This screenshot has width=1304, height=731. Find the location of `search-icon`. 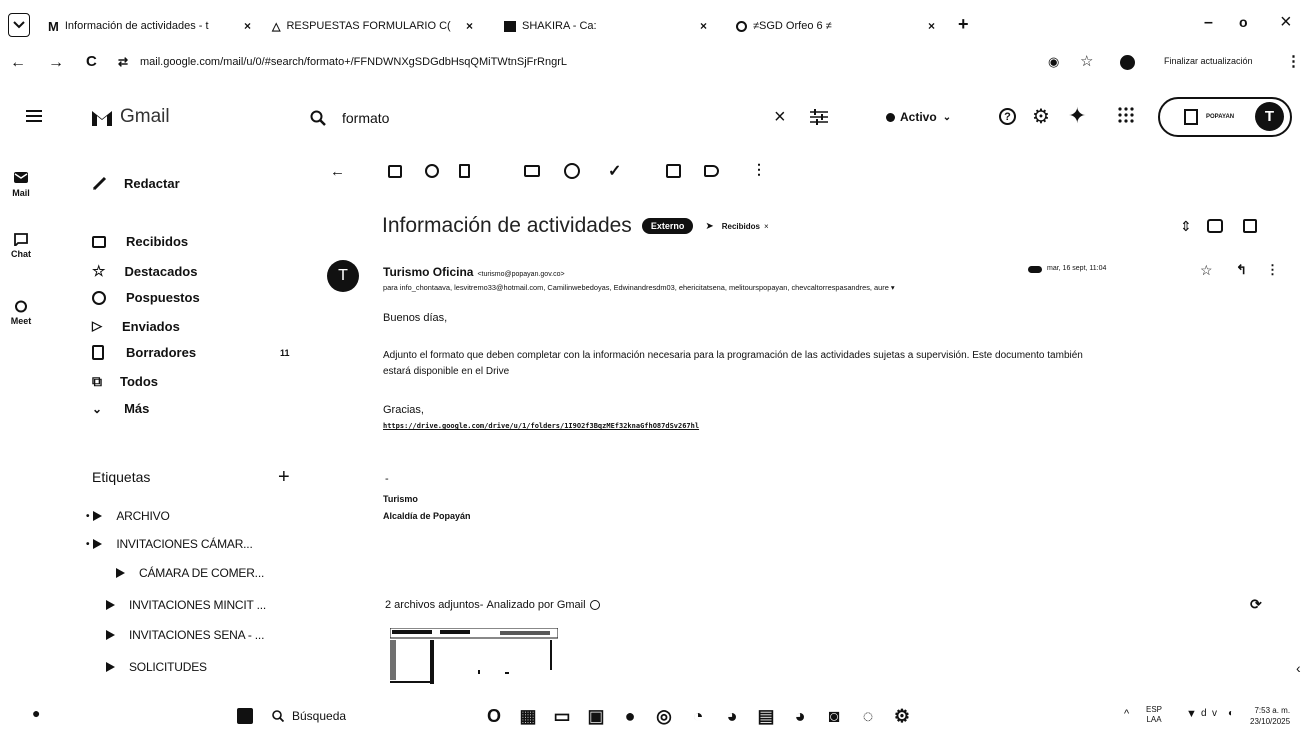

search-icon is located at coordinates (318, 118).